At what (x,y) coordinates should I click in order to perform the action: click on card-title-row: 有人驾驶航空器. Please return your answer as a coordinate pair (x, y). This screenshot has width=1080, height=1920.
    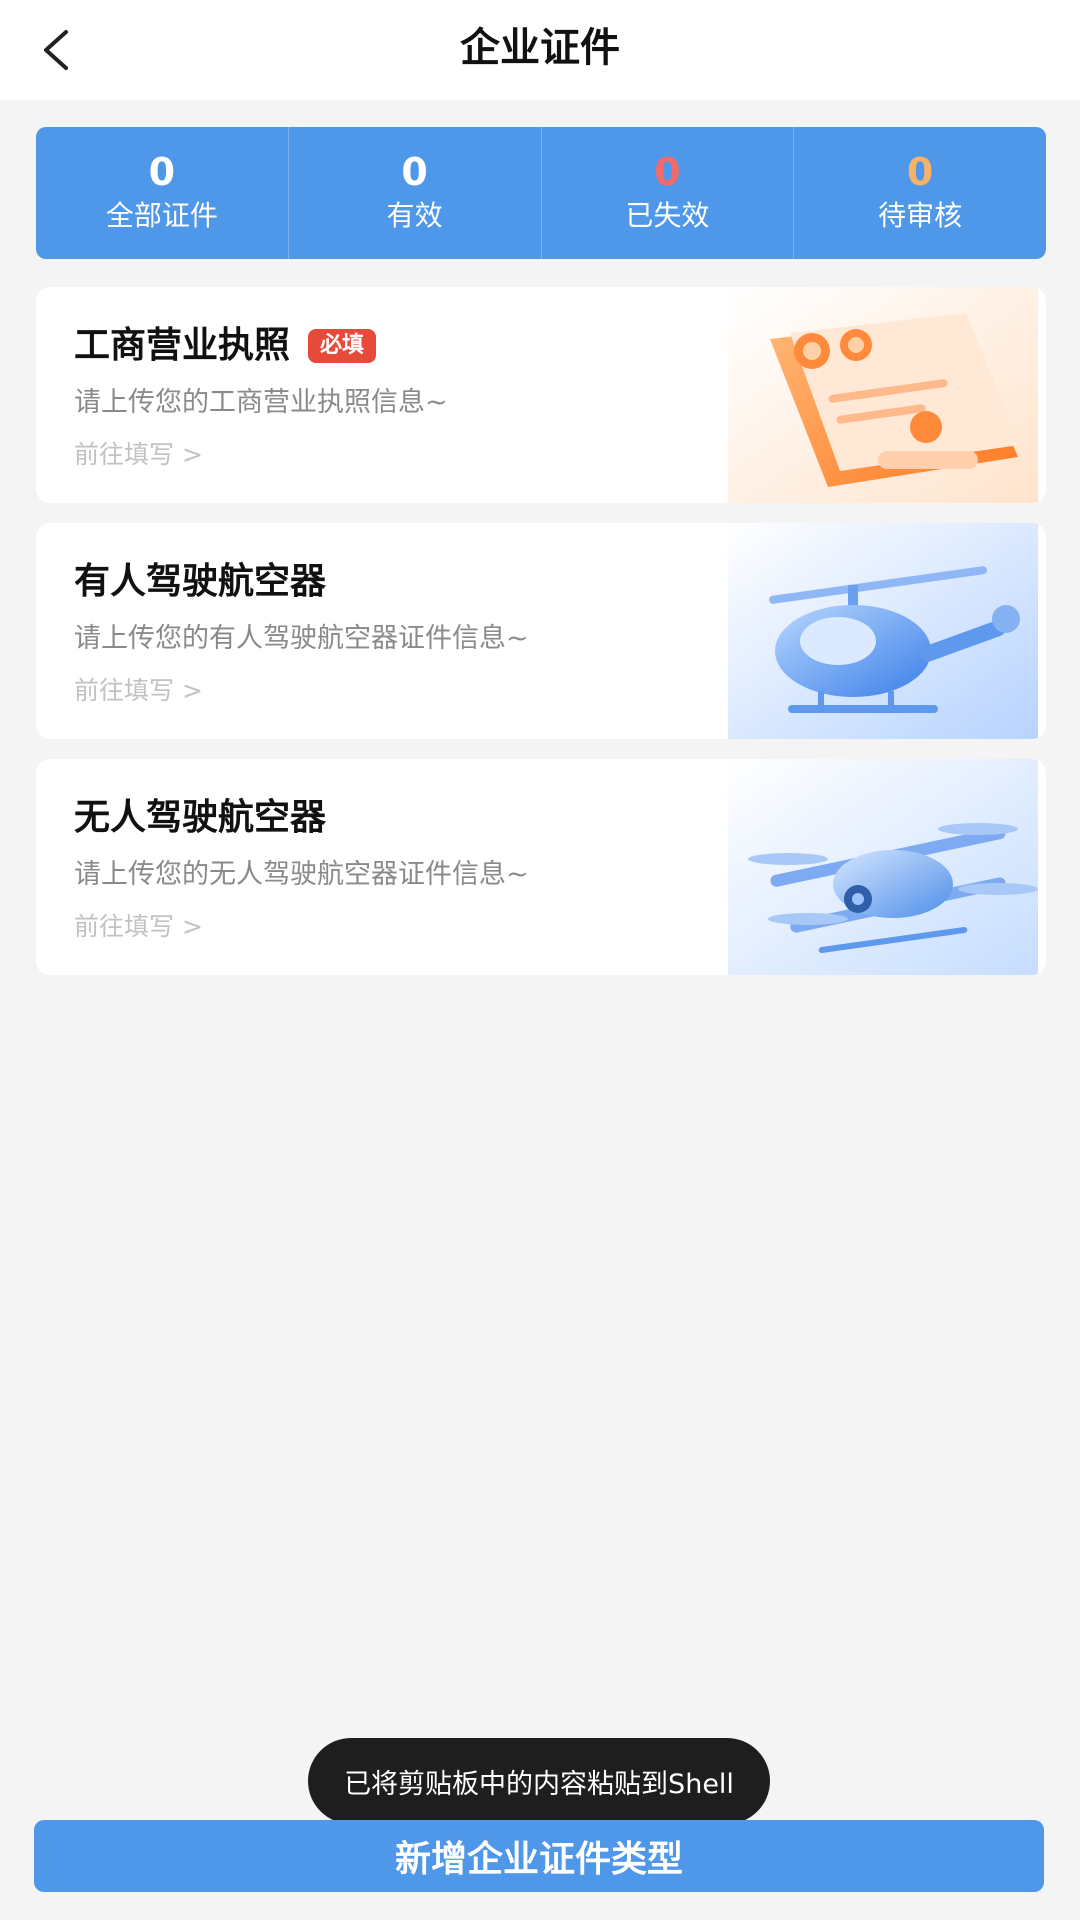
    Looking at the image, I should click on (200, 582).